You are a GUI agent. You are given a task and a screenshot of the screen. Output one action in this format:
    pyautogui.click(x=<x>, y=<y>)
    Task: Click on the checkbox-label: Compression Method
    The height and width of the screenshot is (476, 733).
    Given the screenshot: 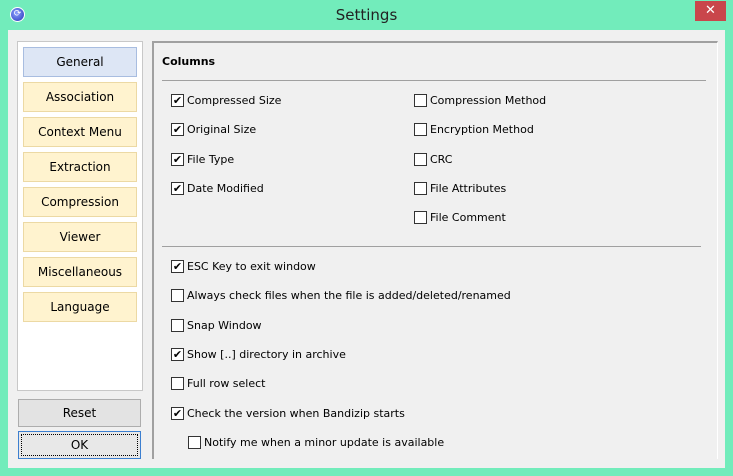 What is the action you would take?
    pyautogui.click(x=488, y=100)
    